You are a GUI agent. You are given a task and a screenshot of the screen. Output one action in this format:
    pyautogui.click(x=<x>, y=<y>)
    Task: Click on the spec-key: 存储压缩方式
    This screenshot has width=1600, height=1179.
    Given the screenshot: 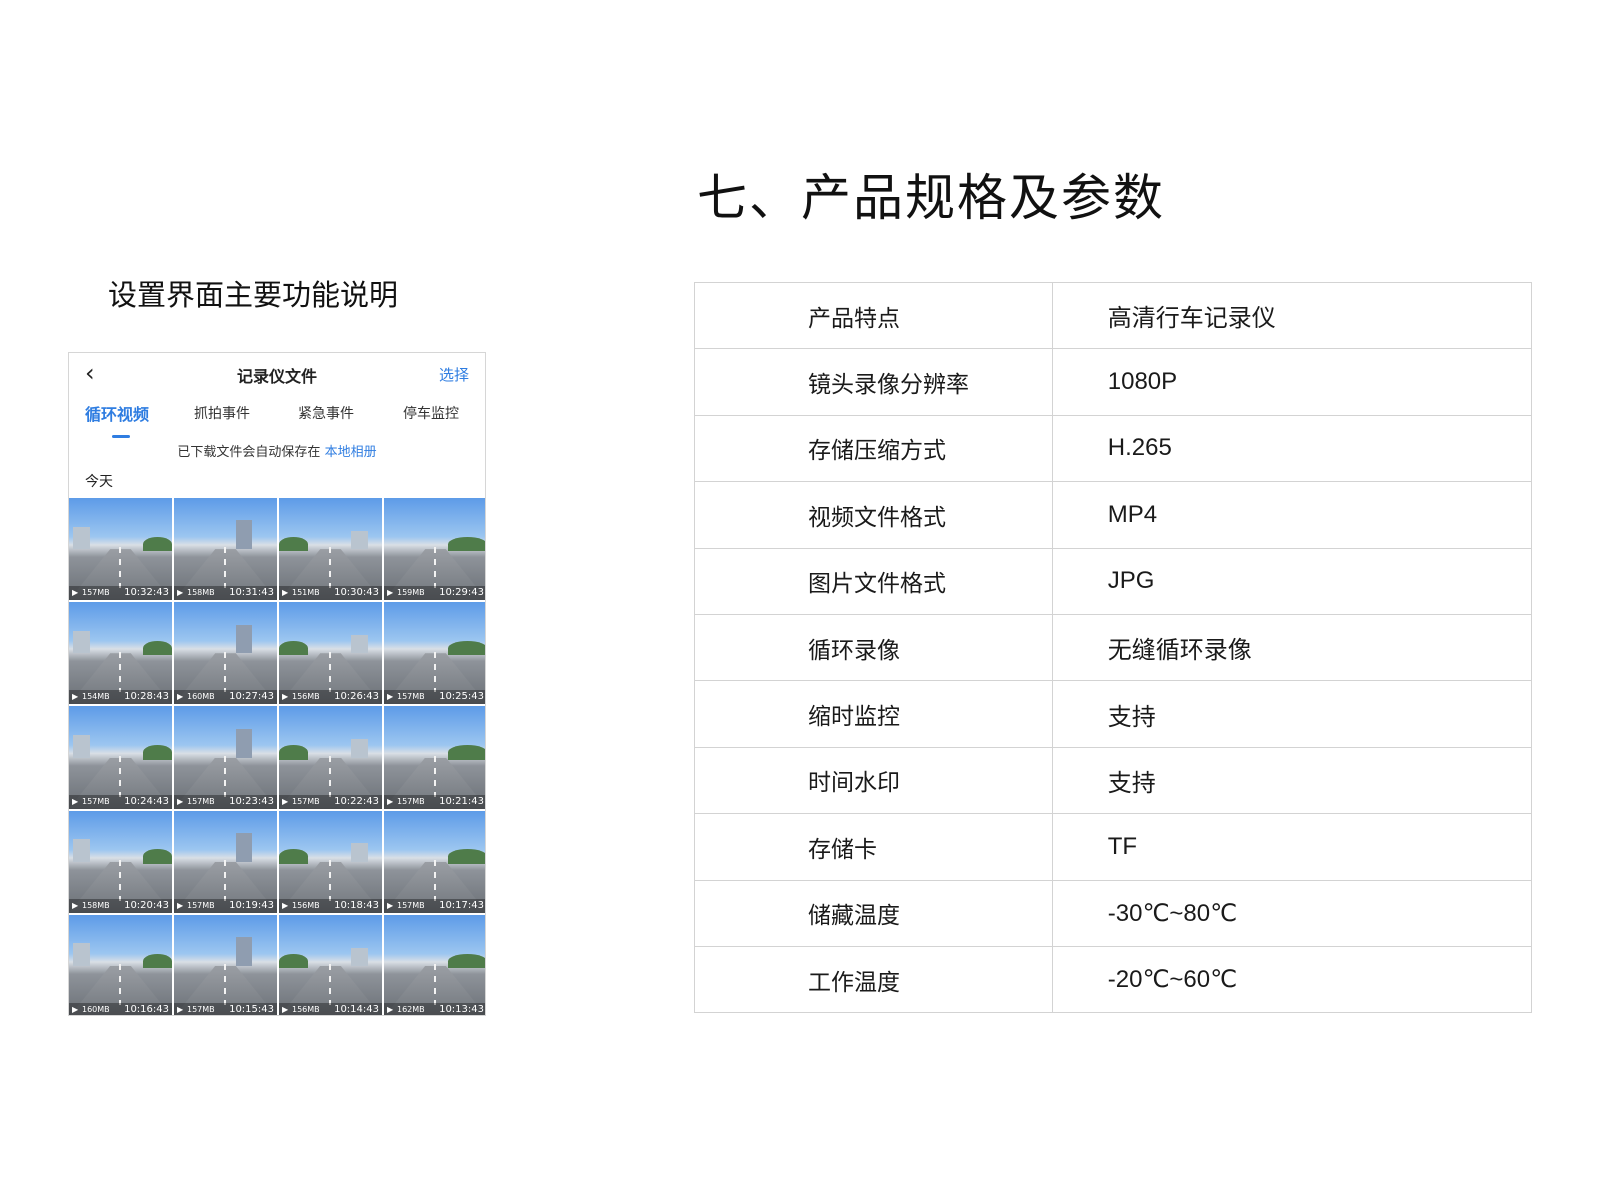 What is the action you would take?
    pyautogui.click(x=873, y=448)
    